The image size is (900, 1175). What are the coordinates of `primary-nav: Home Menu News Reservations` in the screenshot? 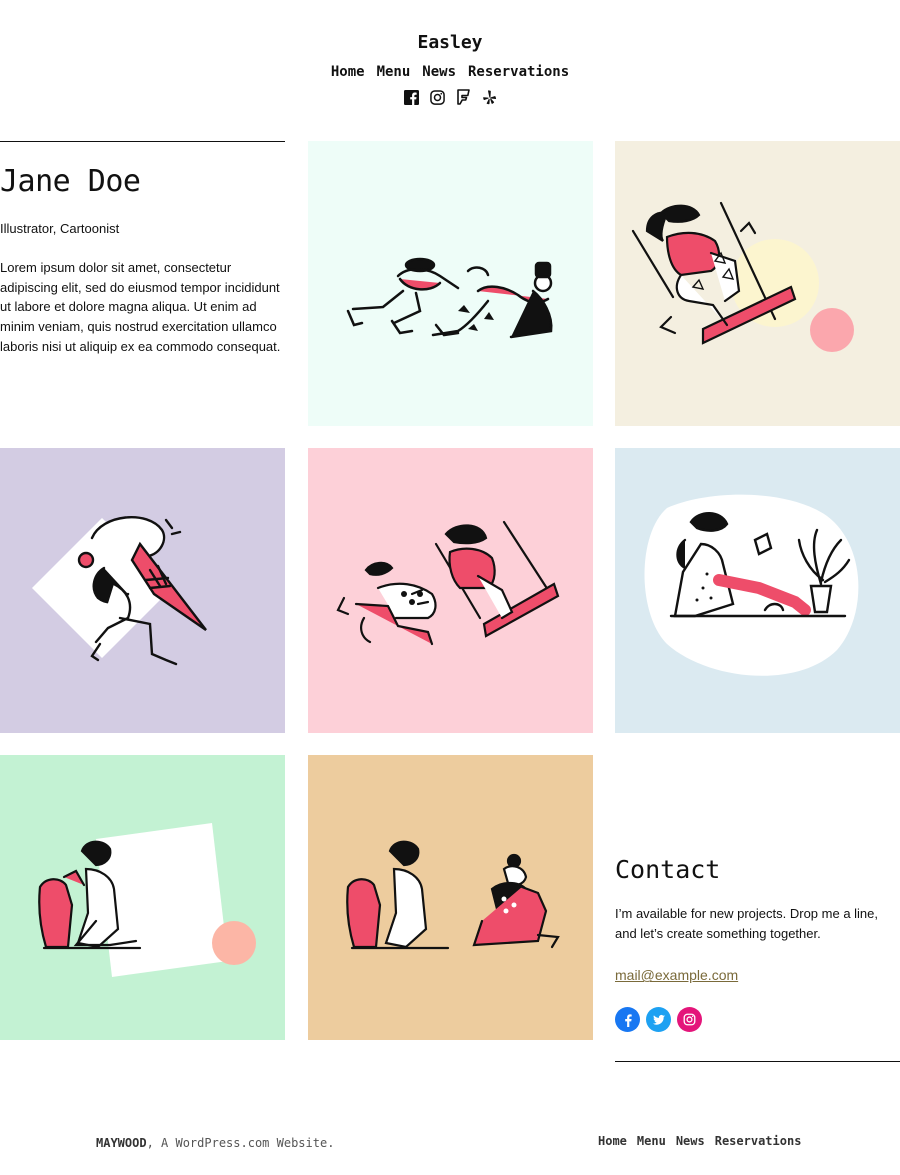 It's located at (450, 72).